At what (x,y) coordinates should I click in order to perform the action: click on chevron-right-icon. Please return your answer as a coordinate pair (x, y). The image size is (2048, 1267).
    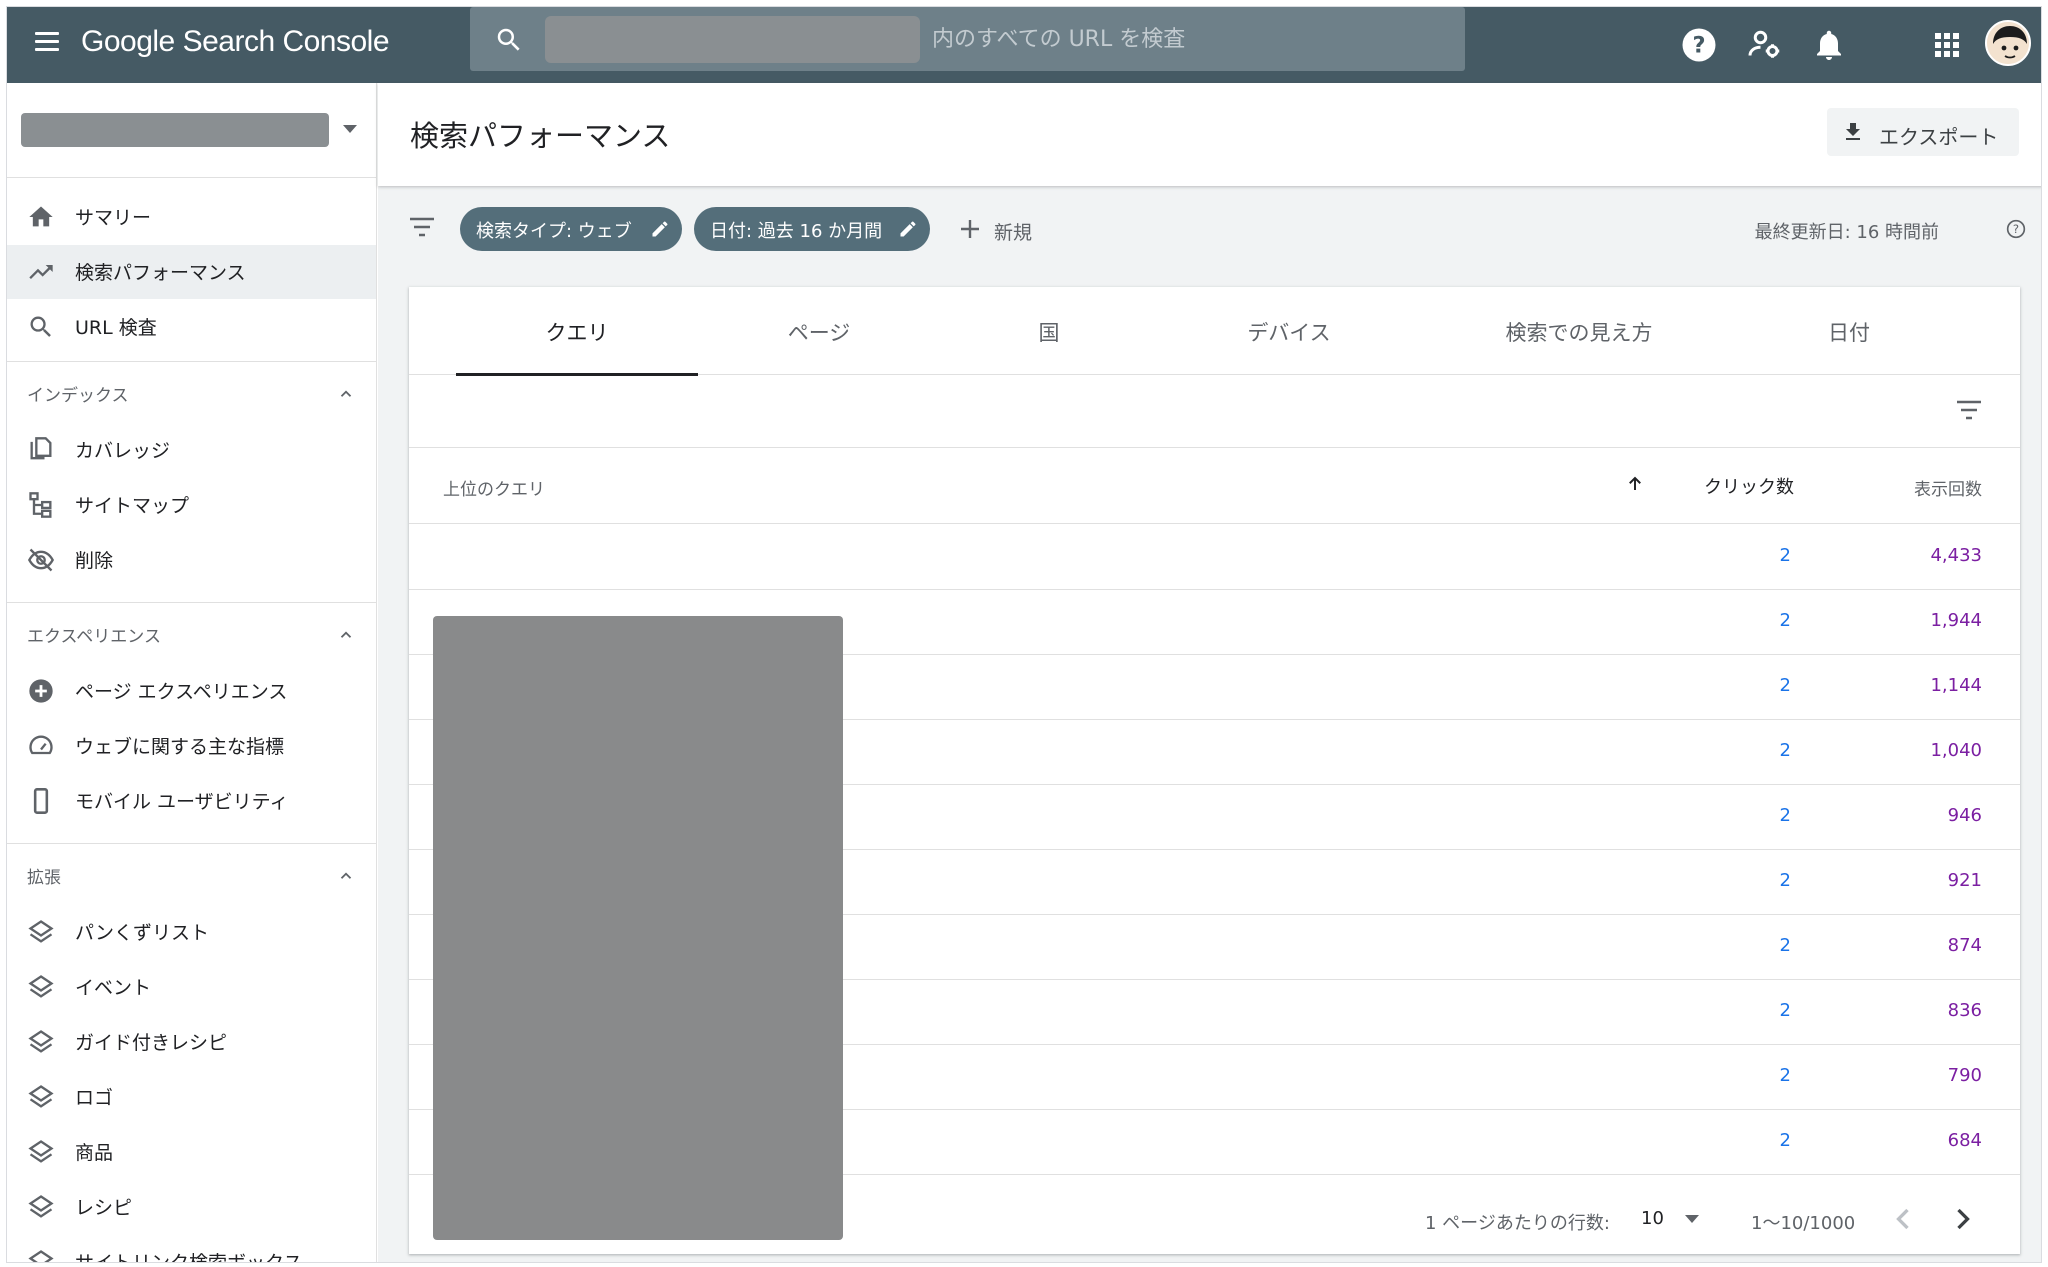
    Looking at the image, I should click on (1963, 1219).